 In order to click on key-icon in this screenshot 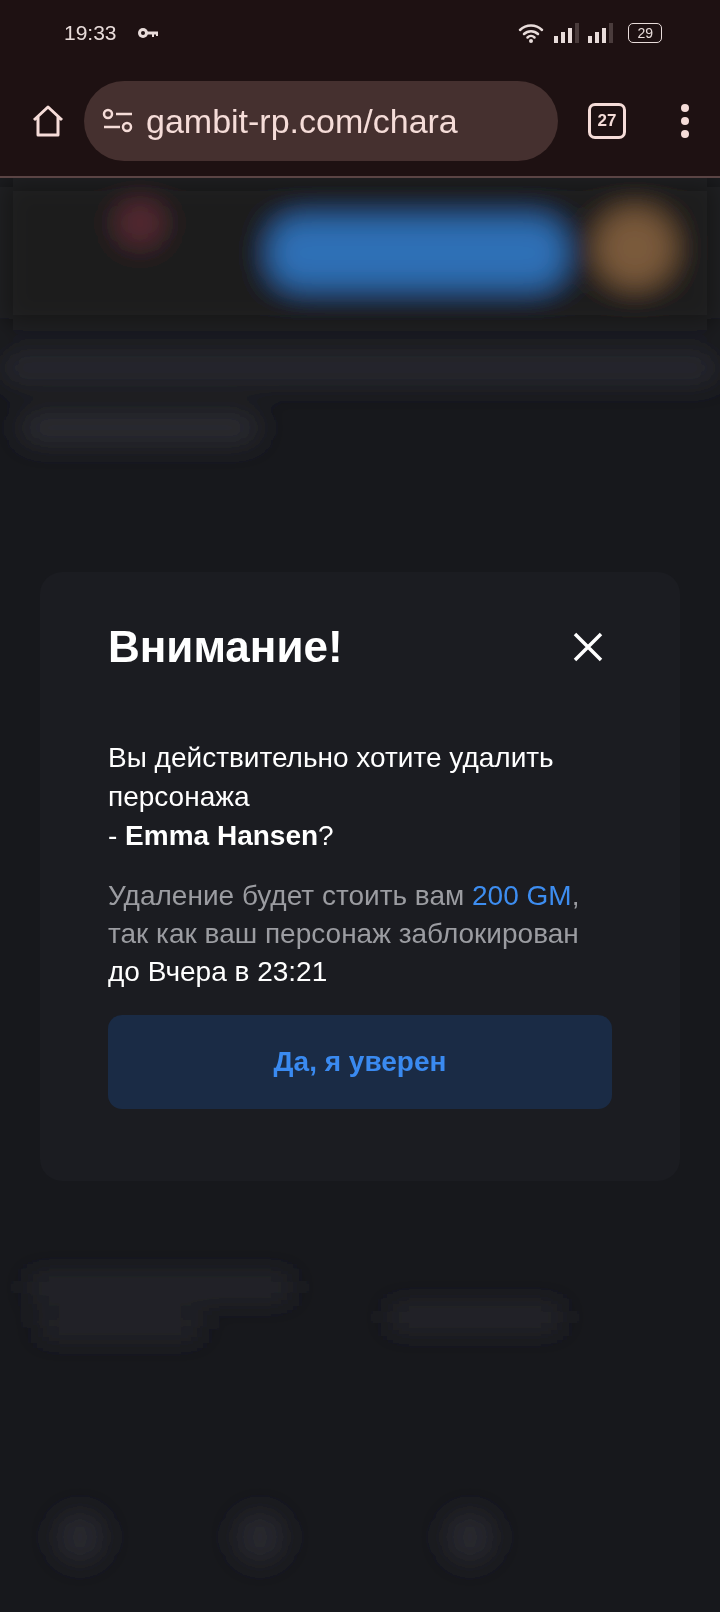, I will do `click(147, 33)`.